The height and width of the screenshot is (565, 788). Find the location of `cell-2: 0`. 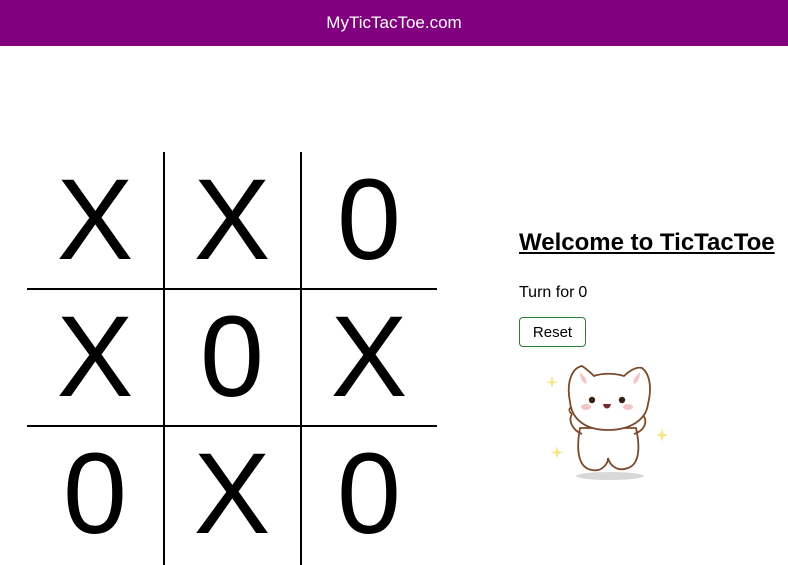

cell-2: 0 is located at coordinates (369, 220).